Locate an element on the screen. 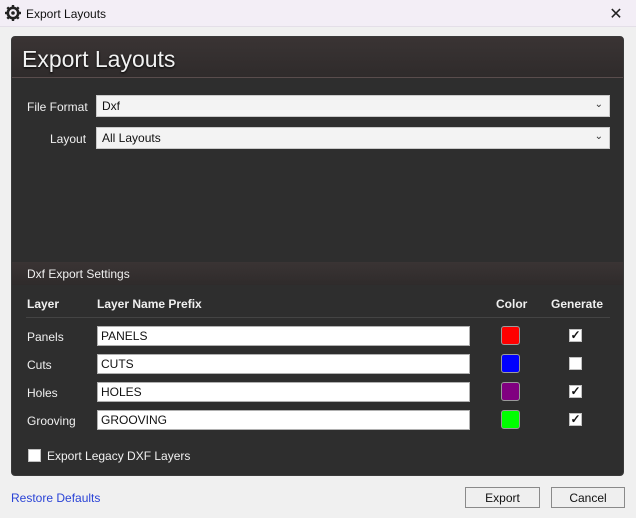 This screenshot has width=636, height=518. layout-value: All Layouts is located at coordinates (131, 138).